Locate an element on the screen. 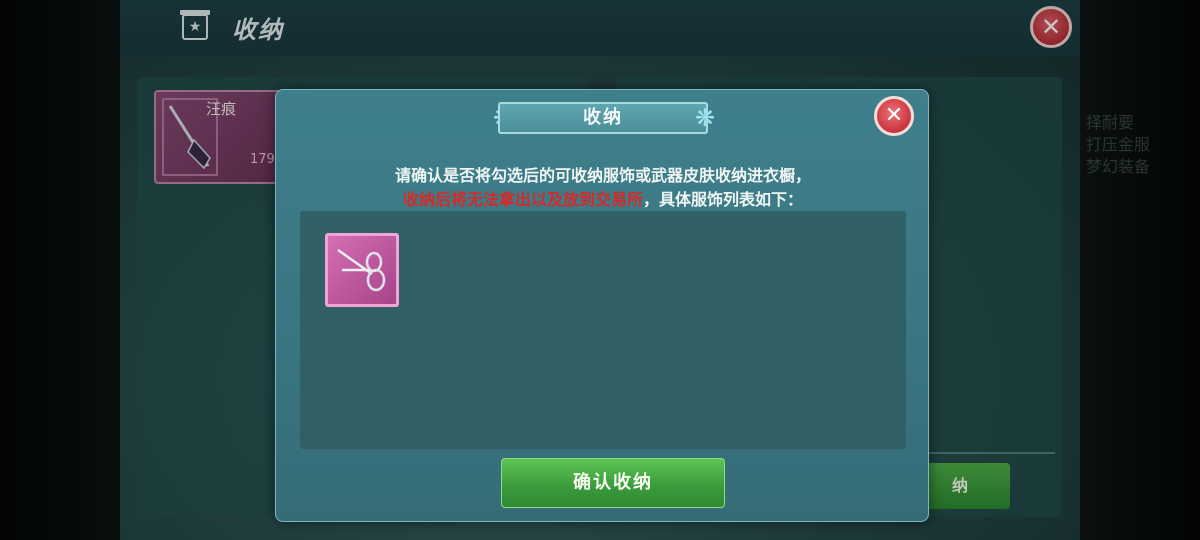 The height and width of the screenshot is (540, 1200). dialog-message-line2: 收纳后将无法拿出以及放到交易所，具体服饰列表如下： is located at coordinates (603, 198).